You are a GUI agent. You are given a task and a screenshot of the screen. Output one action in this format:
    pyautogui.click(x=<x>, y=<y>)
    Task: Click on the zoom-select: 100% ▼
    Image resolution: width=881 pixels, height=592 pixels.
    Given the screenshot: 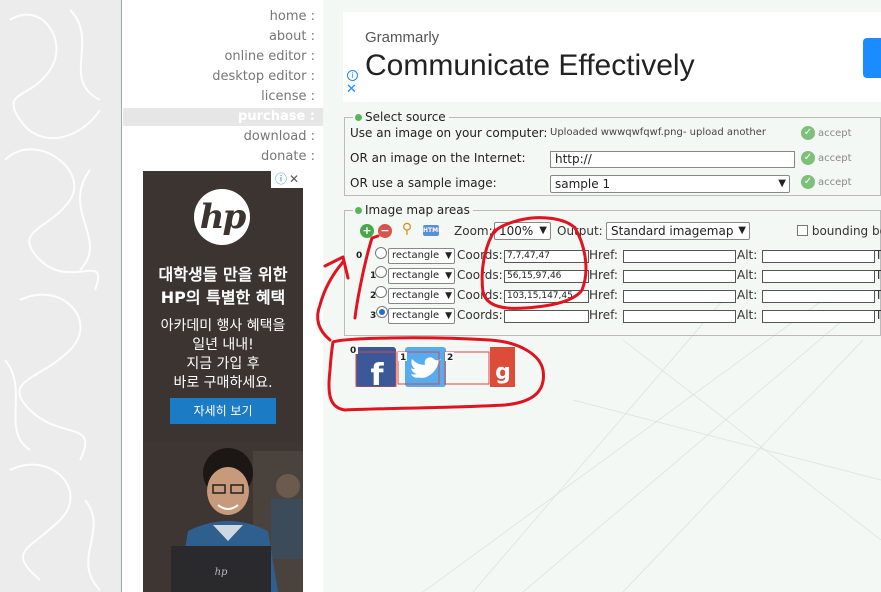 What is the action you would take?
    pyautogui.click(x=522, y=231)
    